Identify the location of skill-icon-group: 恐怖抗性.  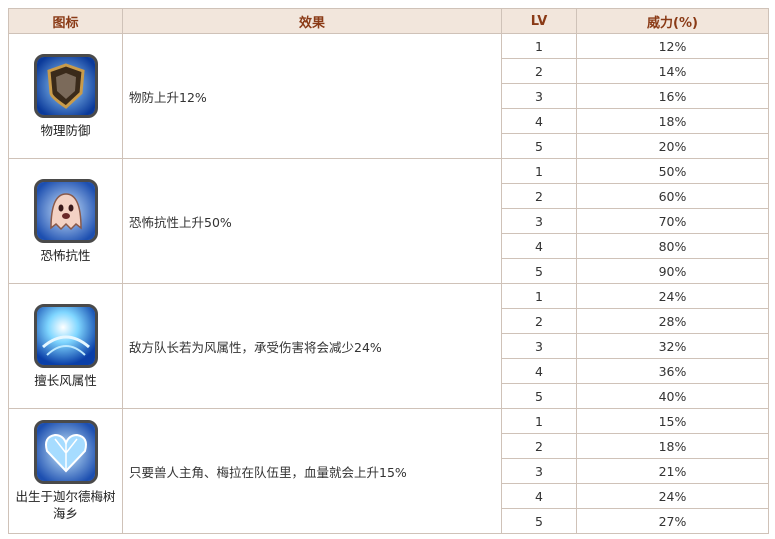
(65, 221).